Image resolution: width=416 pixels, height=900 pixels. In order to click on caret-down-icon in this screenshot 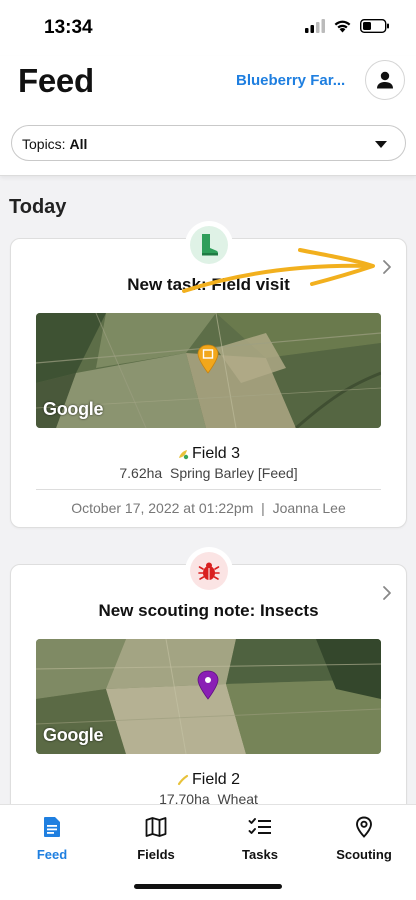, I will do `click(381, 144)`.